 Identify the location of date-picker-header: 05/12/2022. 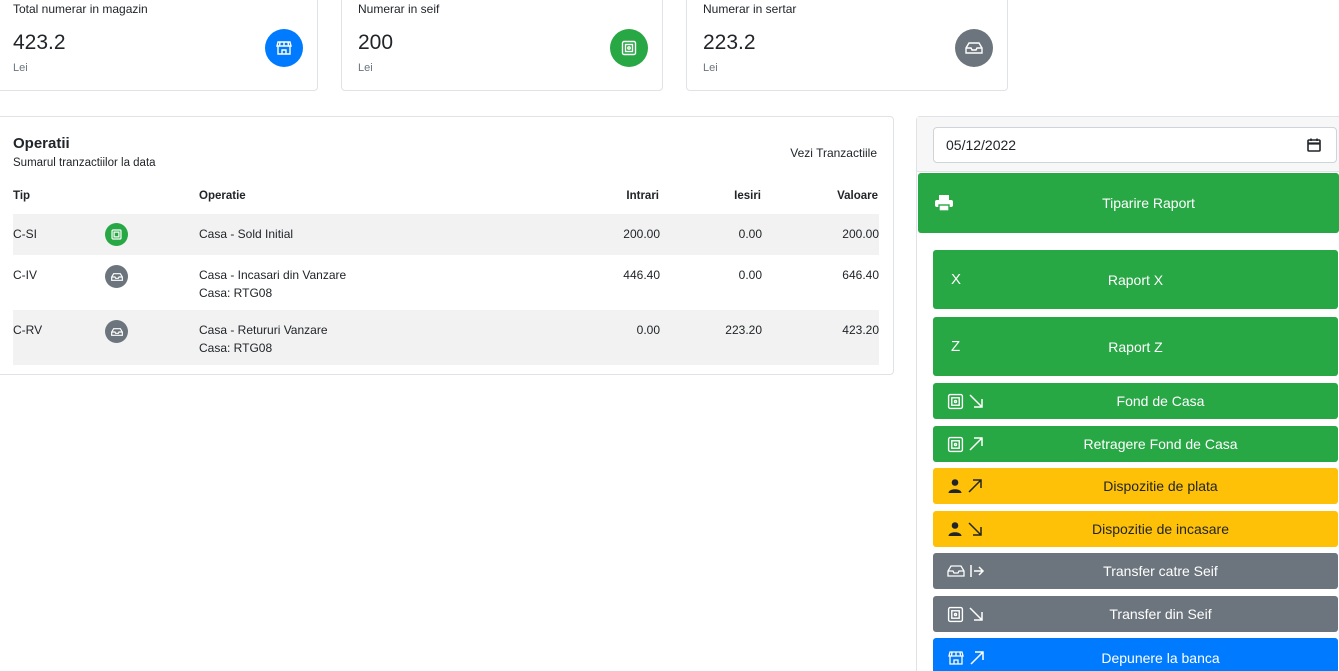
(1128, 144).